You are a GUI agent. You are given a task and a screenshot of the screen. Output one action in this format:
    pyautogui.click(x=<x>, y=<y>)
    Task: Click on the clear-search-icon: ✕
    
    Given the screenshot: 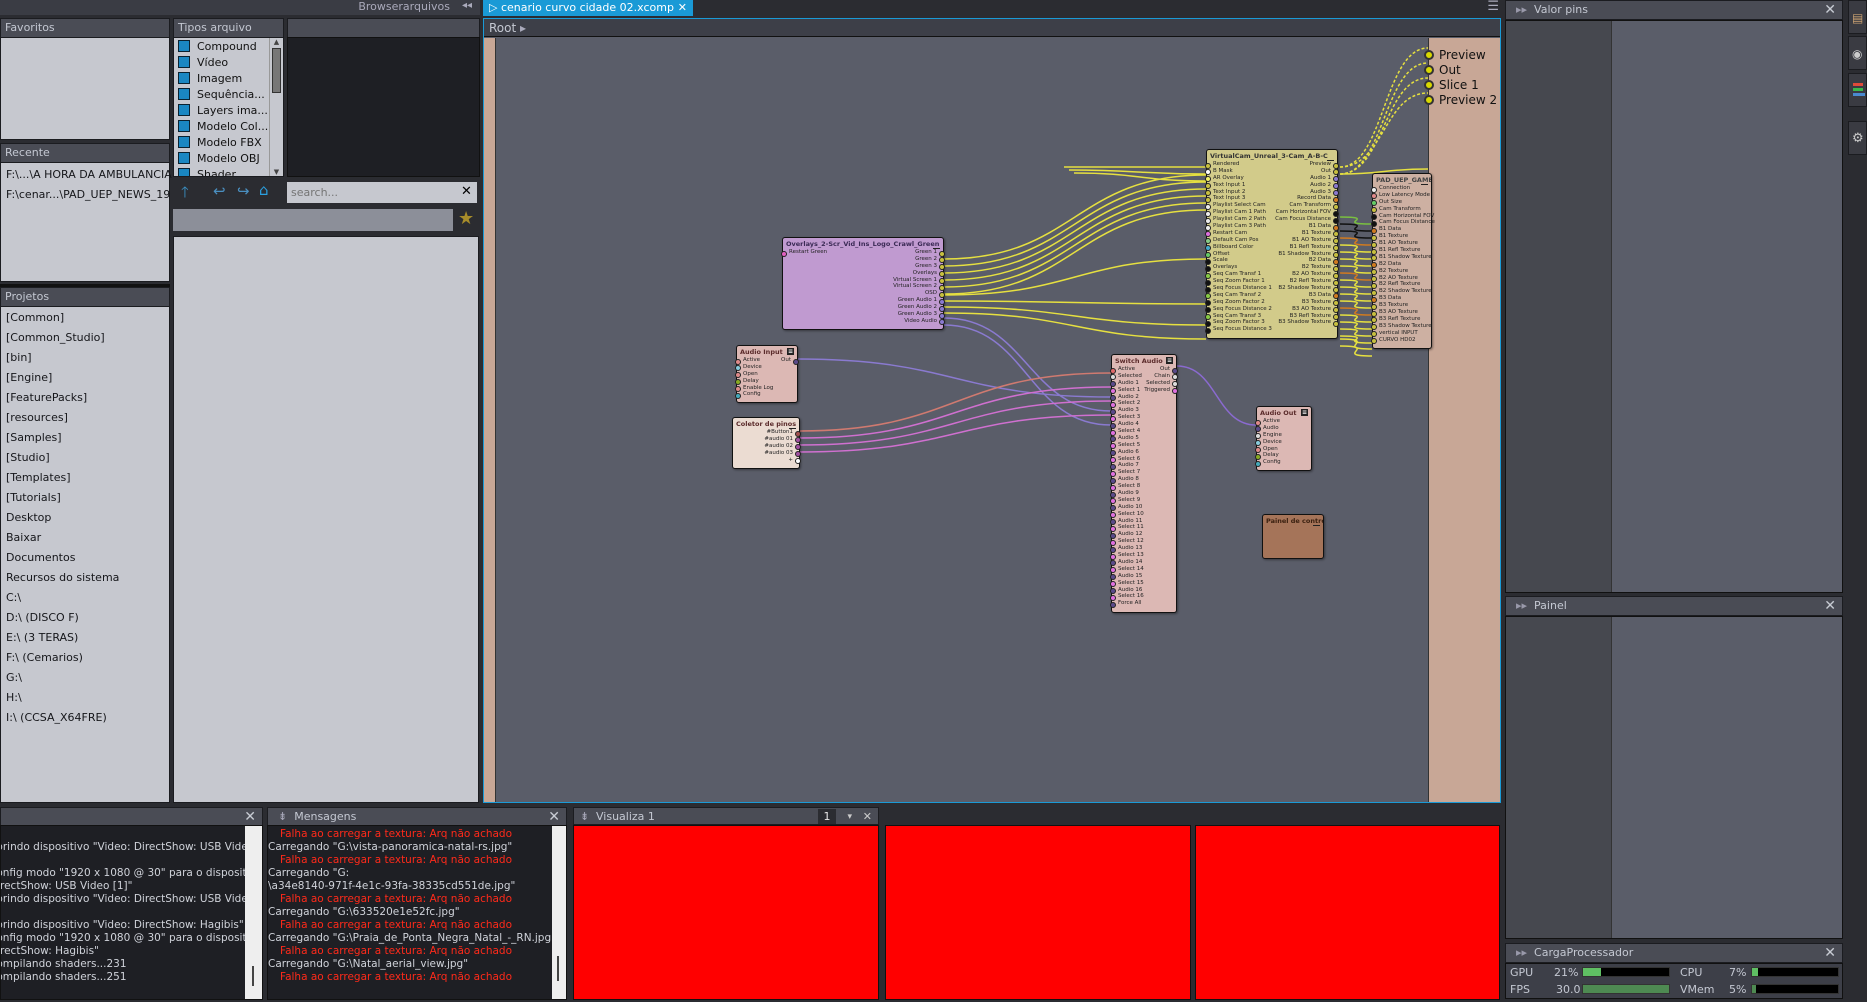 What is the action you would take?
    pyautogui.click(x=466, y=191)
    